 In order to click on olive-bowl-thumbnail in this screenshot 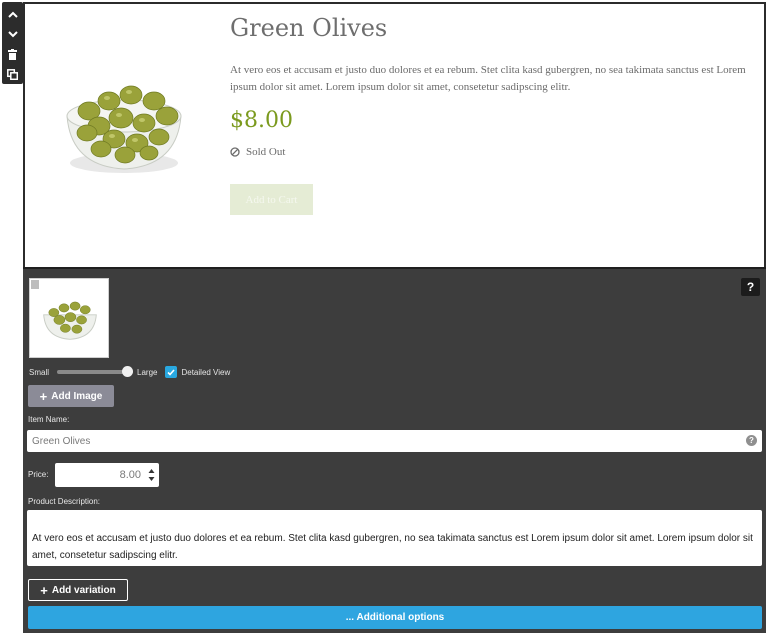, I will do `click(70, 320)`.